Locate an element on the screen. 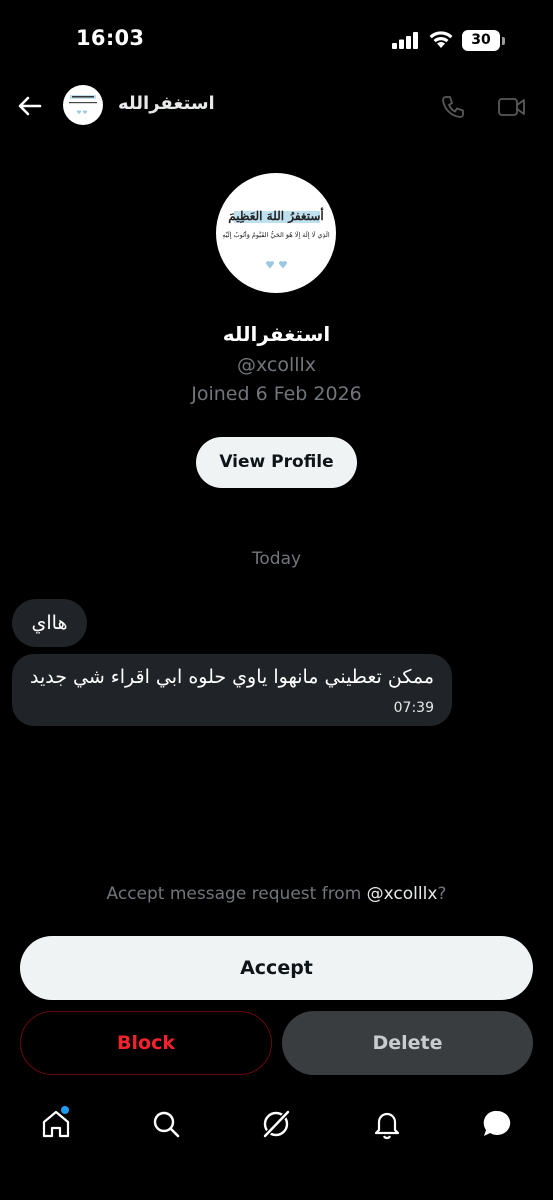  search-icon is located at coordinates (166, 1124).